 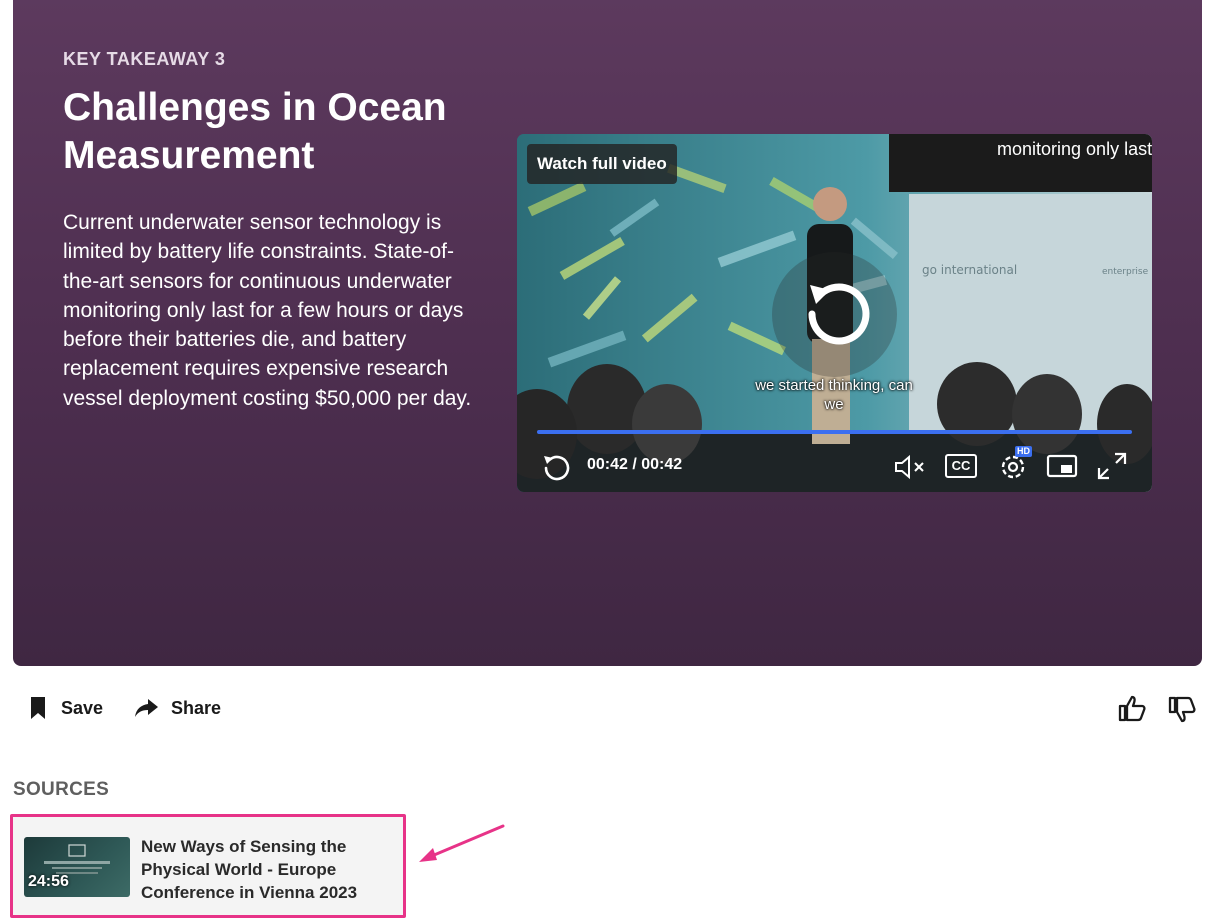 What do you see at coordinates (77, 867) in the screenshot?
I see `source-thumbnail: 24:56` at bounding box center [77, 867].